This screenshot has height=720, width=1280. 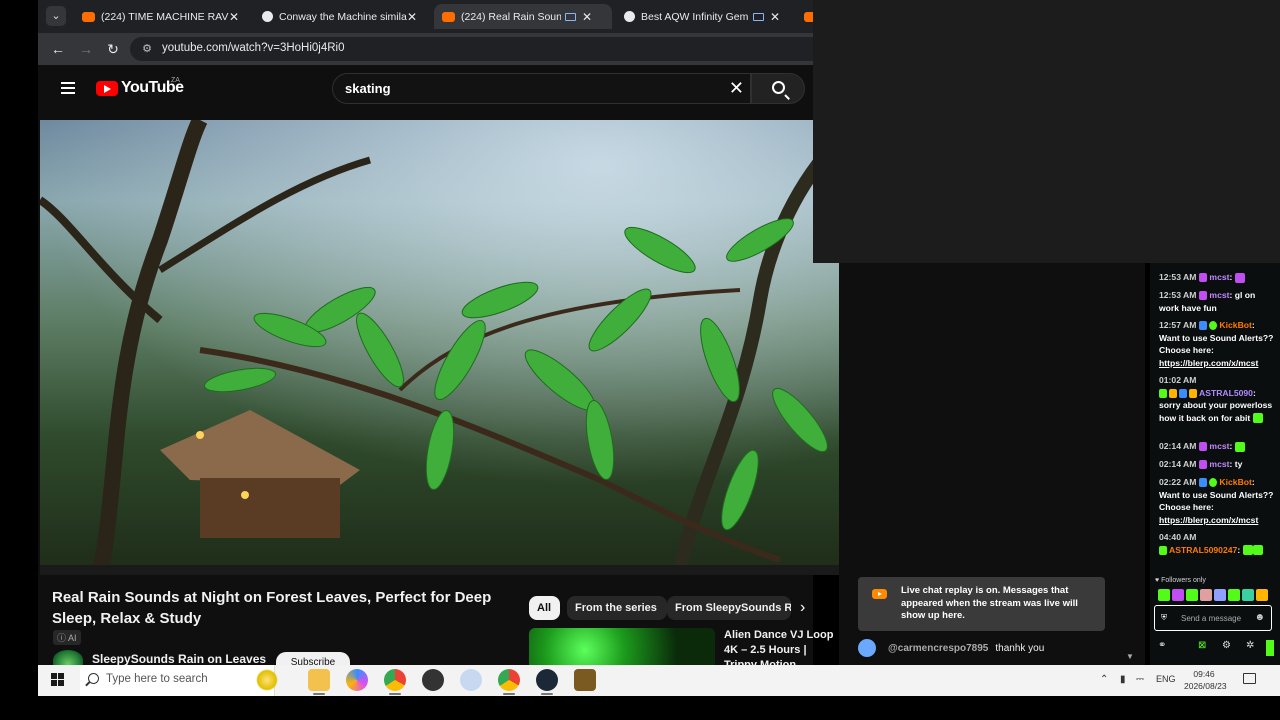 I want to click on youtube-header: YouTube ZA skating ✕, so click(x=425, y=88).